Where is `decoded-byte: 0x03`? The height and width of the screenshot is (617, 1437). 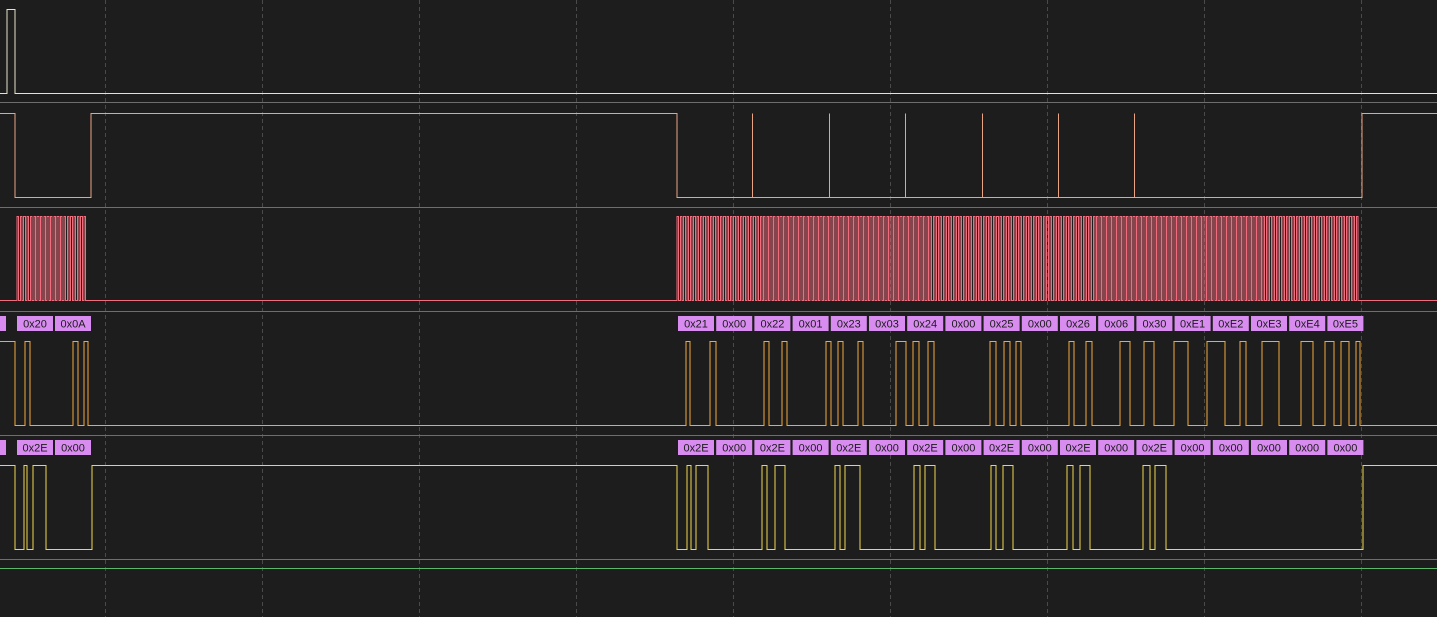 decoded-byte: 0x03 is located at coordinates (887, 323).